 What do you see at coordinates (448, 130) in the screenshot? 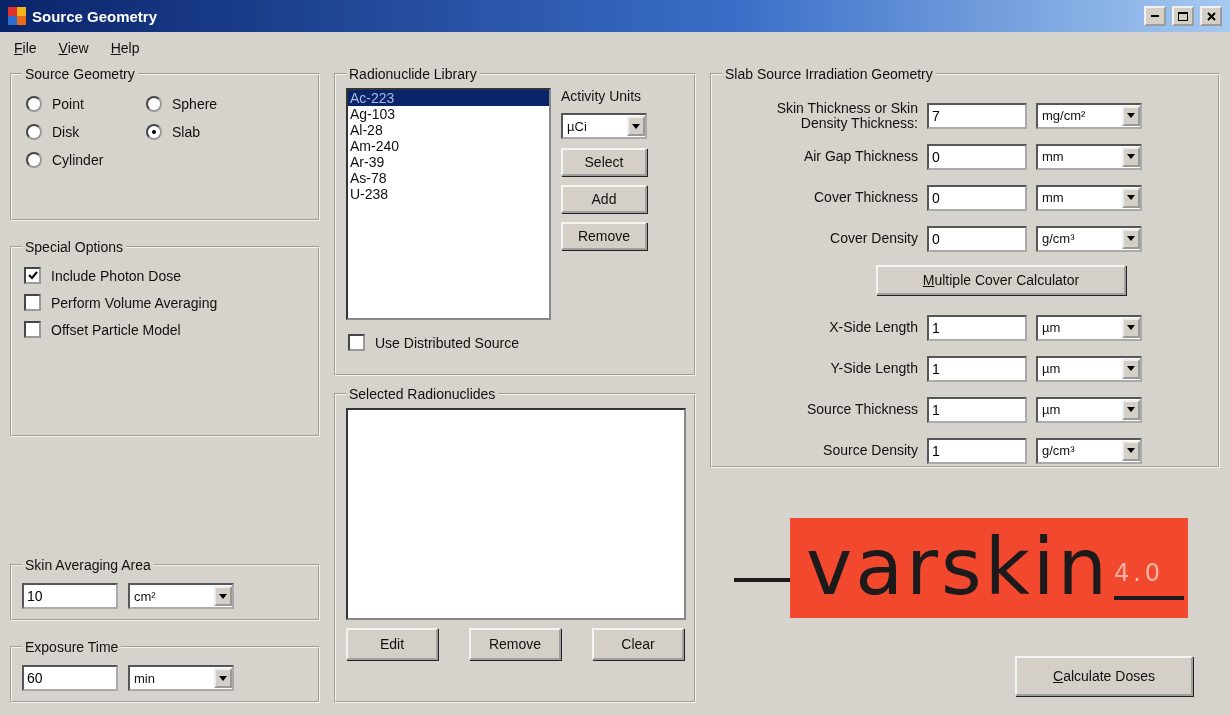
I see `list-item: Al-28` at bounding box center [448, 130].